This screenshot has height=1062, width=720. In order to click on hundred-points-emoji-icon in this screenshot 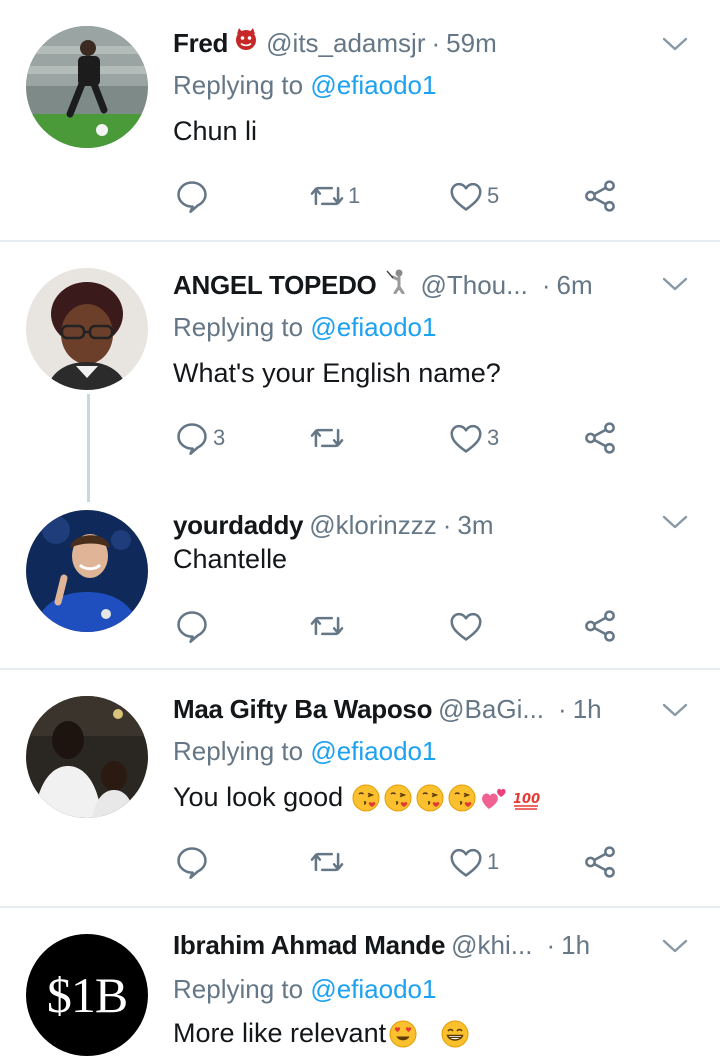, I will do `click(526, 798)`.